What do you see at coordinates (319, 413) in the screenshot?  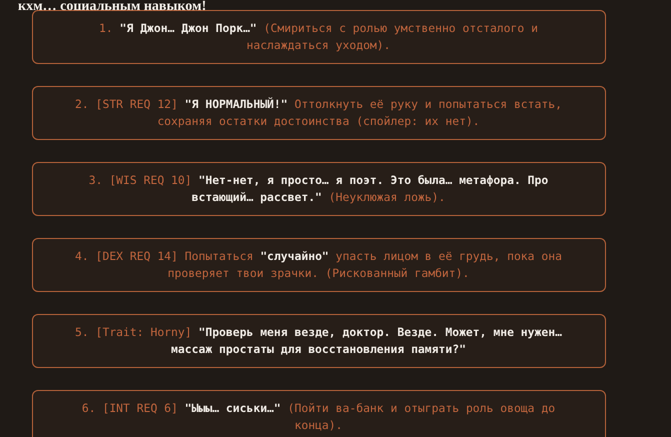 I see `dialogue-option: 6. [INT REQ 6] "Ыыы… сиськи…" (Пойти ва-банк и отыграть роль овоща до конца).` at bounding box center [319, 413].